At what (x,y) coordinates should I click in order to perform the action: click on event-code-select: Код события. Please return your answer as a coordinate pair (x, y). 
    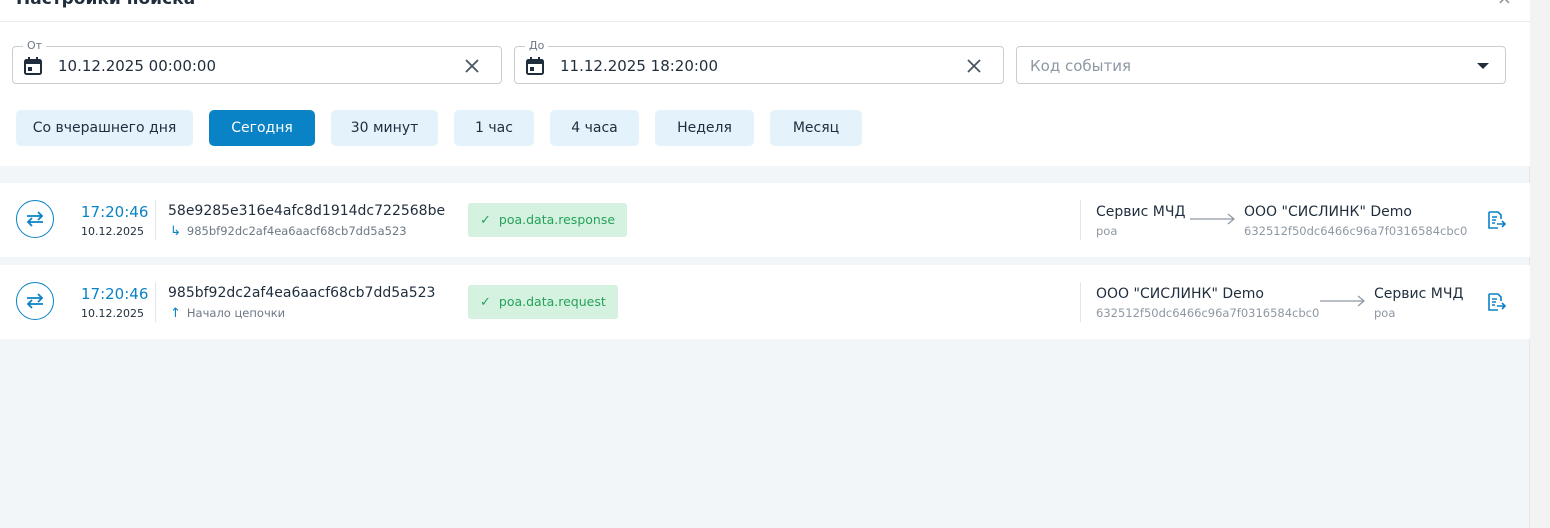
    Looking at the image, I should click on (1261, 65).